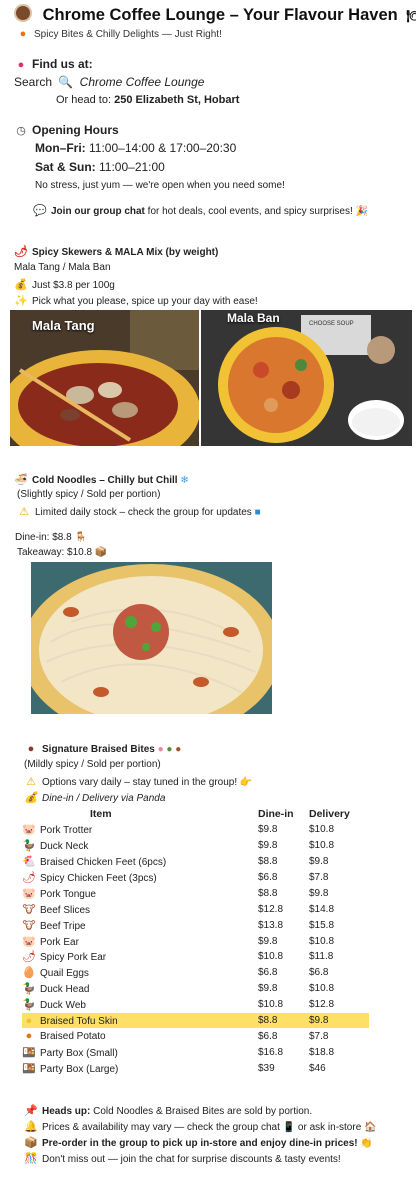  Describe the element at coordinates (104, 378) in the screenshot. I see `mala-tang-photo: Mala Tang` at that location.